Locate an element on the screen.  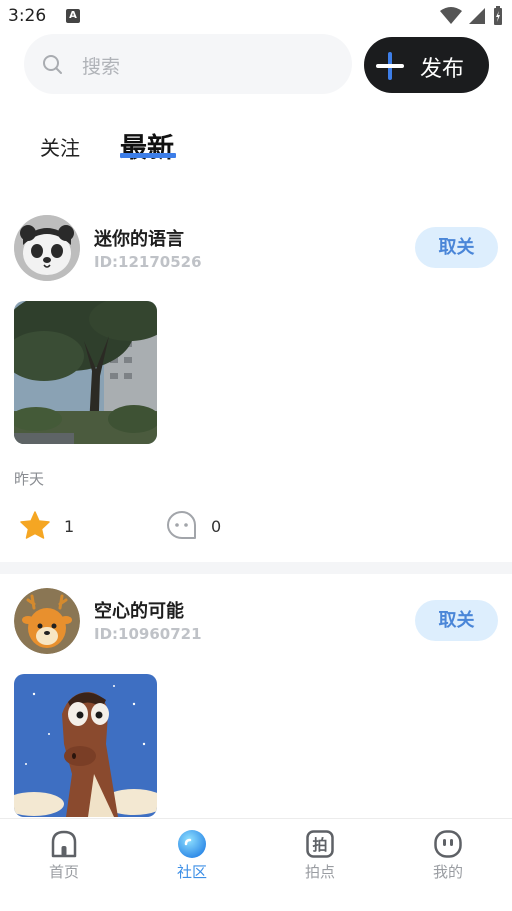
nav-community: 社区 is located at coordinates (192, 855).